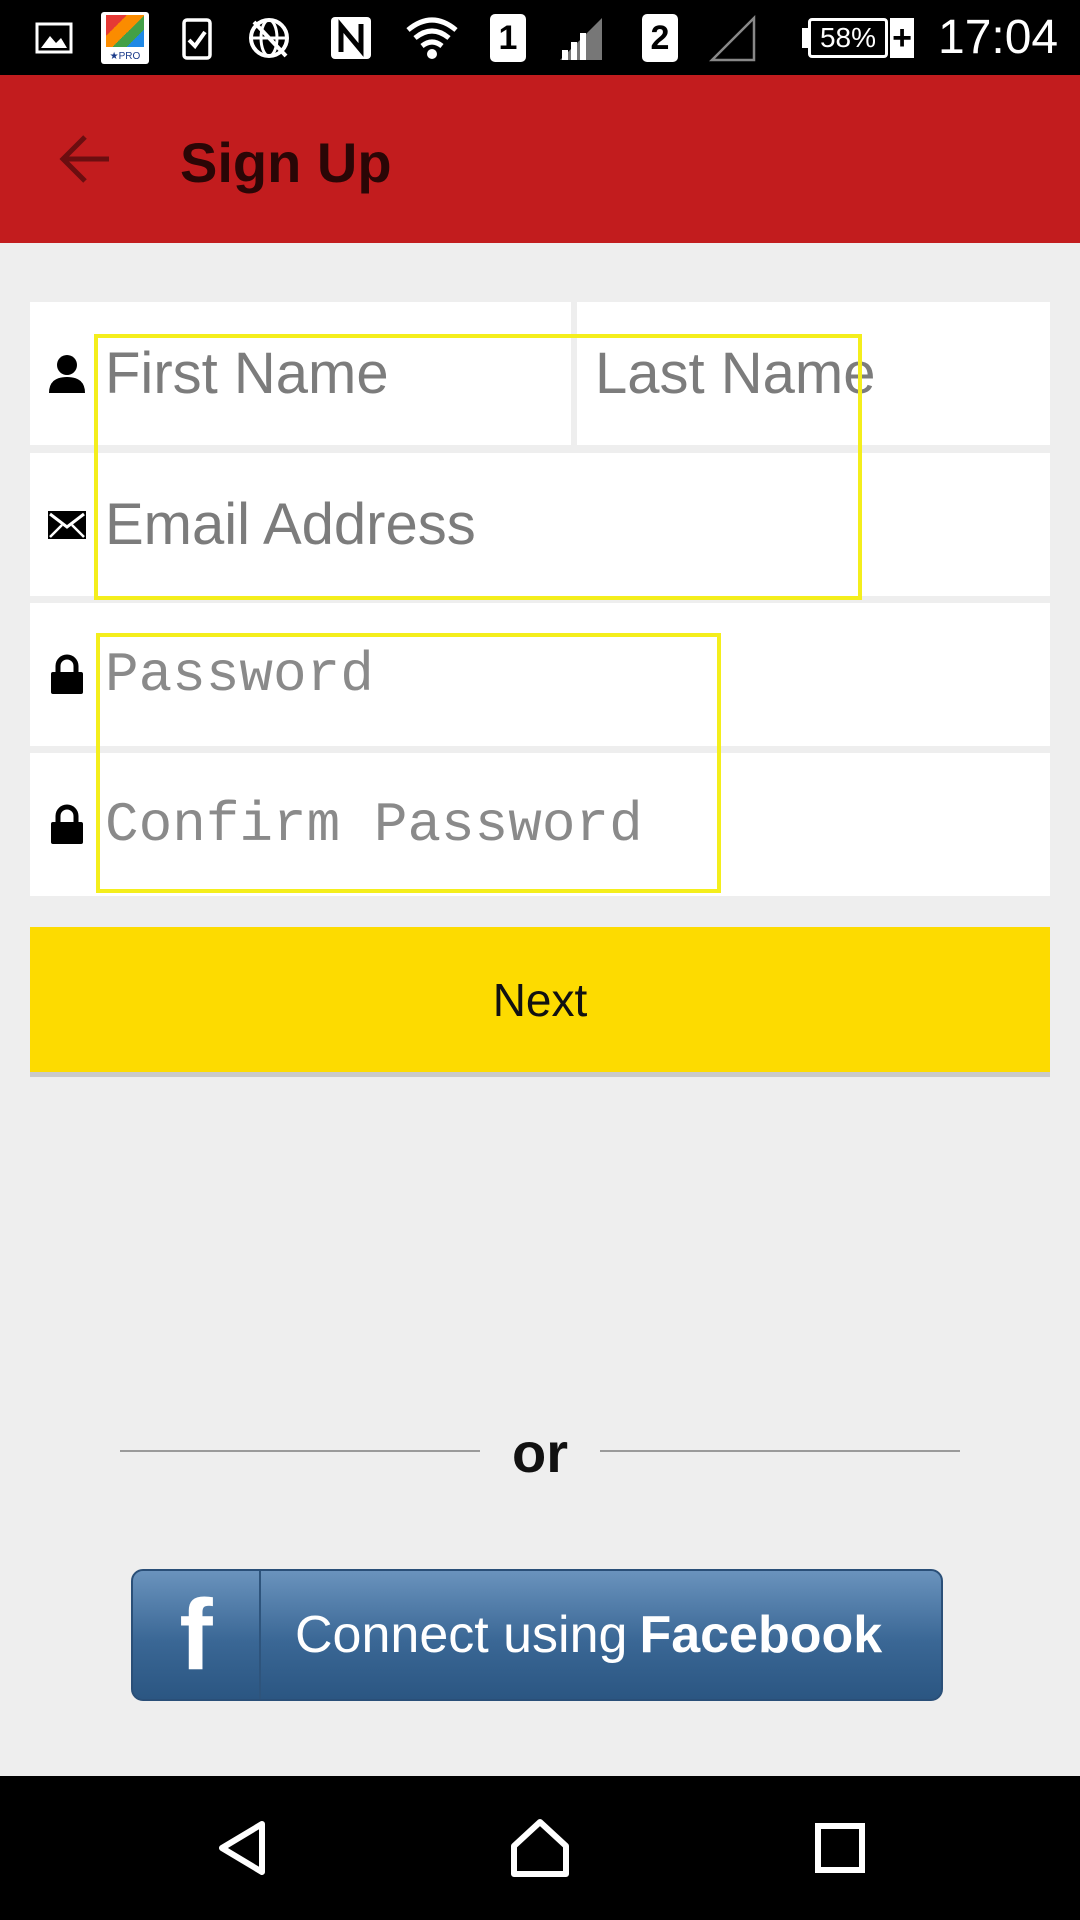  I want to click on avg-pro-icon: ★PRO, so click(125, 38).